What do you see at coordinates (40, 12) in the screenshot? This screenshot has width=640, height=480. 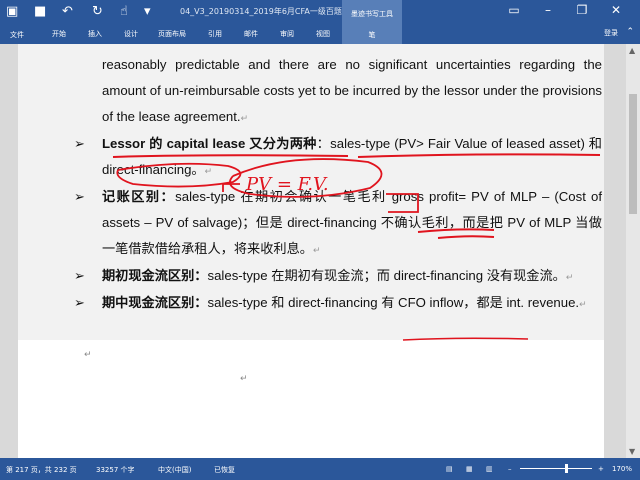 I see `save-icon: ■` at bounding box center [40, 12].